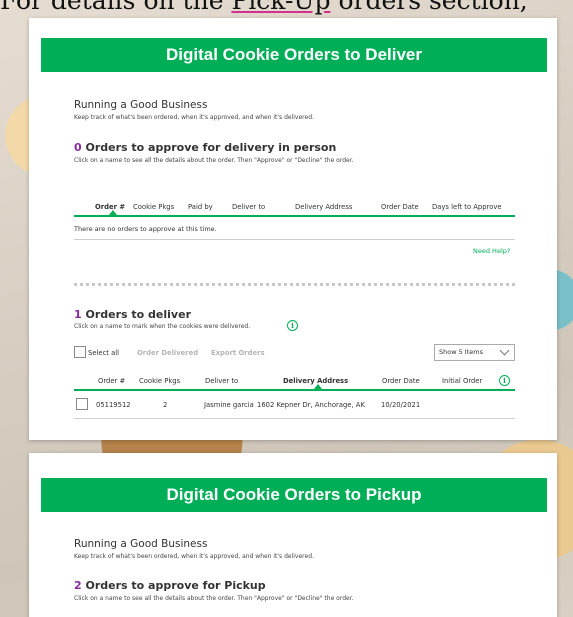  Describe the element at coordinates (113, 405) in the screenshot. I see `row-order-number: 05119512` at that location.